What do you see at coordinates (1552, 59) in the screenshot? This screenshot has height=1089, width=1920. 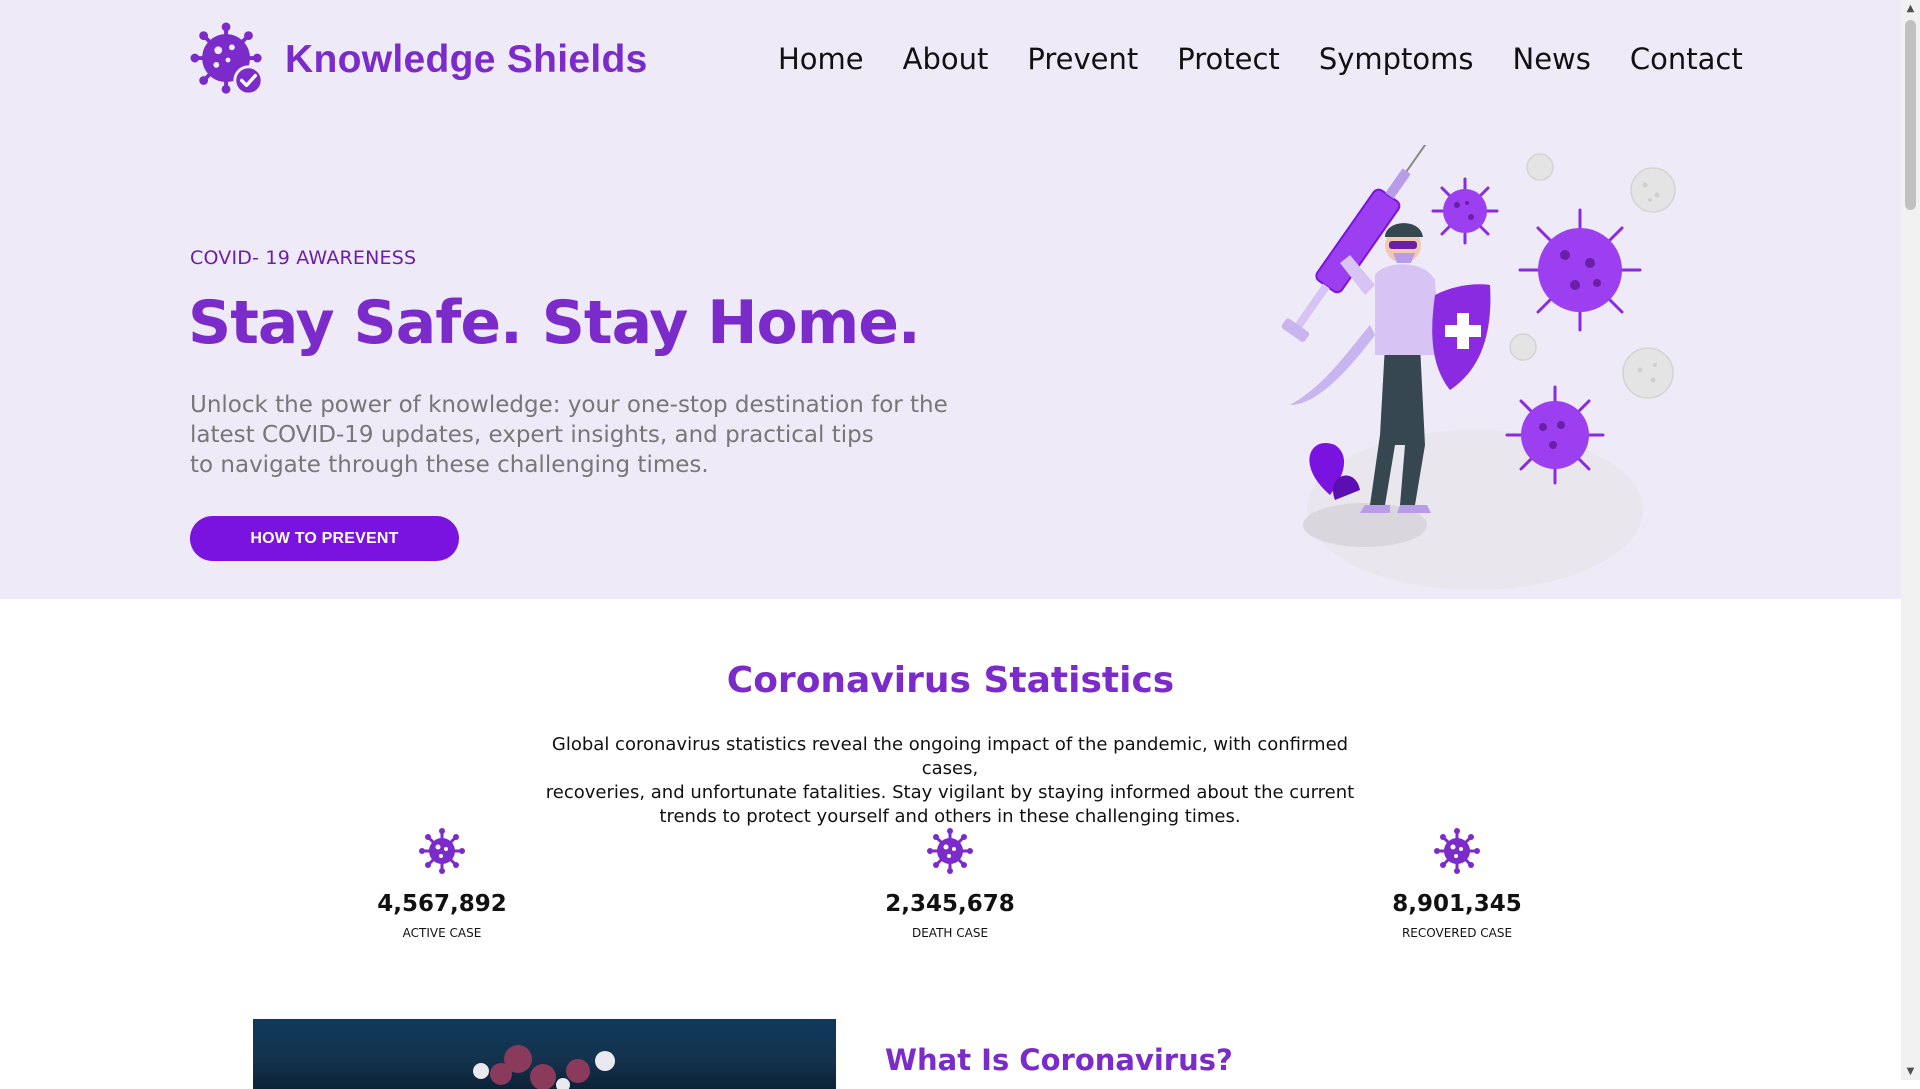 I see `nav-link-news: News` at bounding box center [1552, 59].